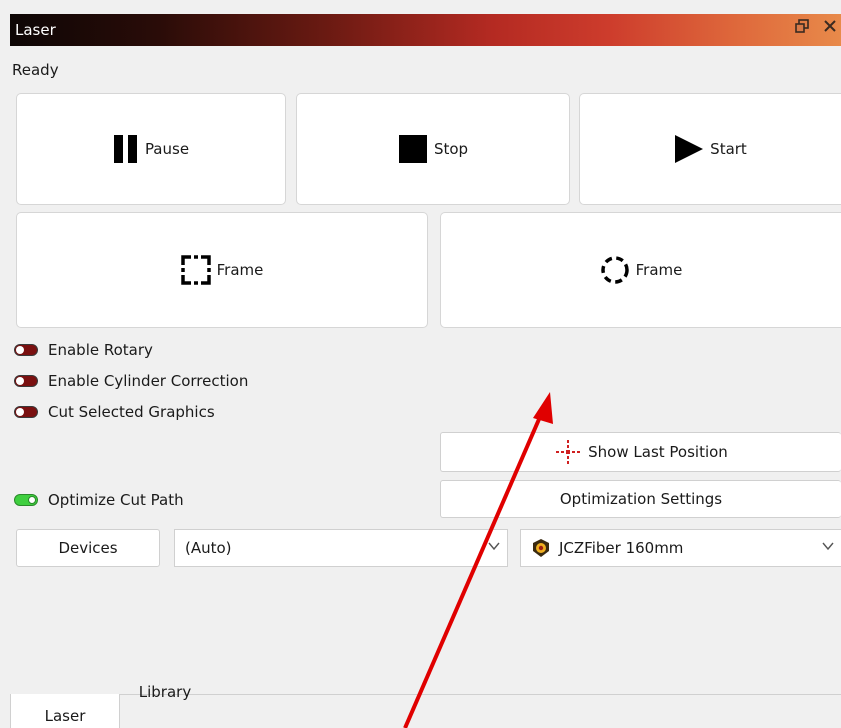 The width and height of the screenshot is (841, 728). Describe the element at coordinates (728, 149) in the screenshot. I see `start-label: Start` at that location.